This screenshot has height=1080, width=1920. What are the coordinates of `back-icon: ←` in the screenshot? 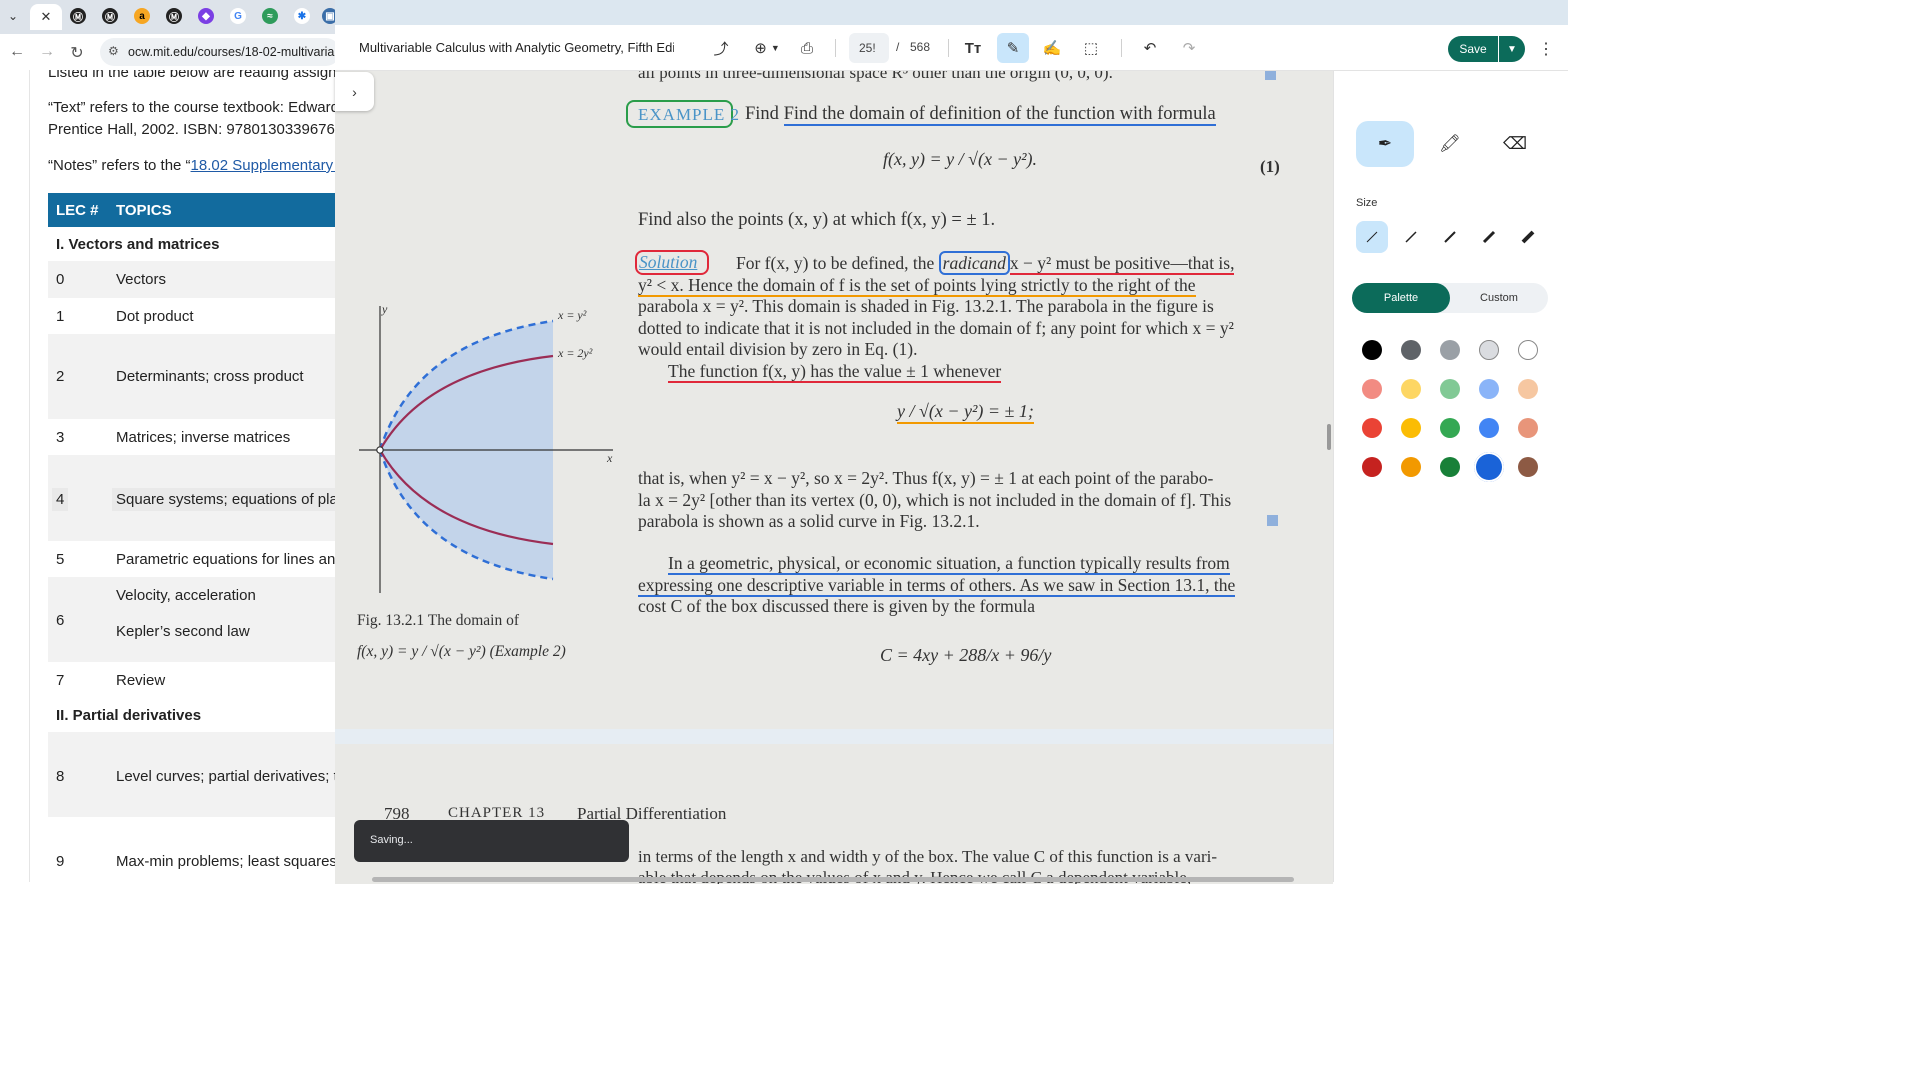 It's located at (17, 52).